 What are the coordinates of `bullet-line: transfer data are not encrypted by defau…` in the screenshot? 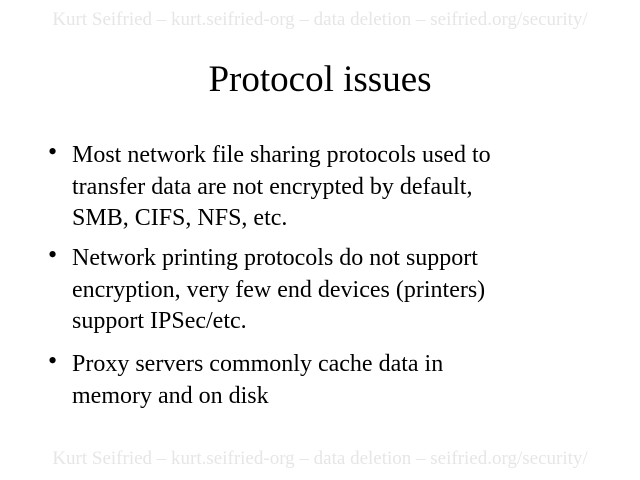 It's located at (272, 186).